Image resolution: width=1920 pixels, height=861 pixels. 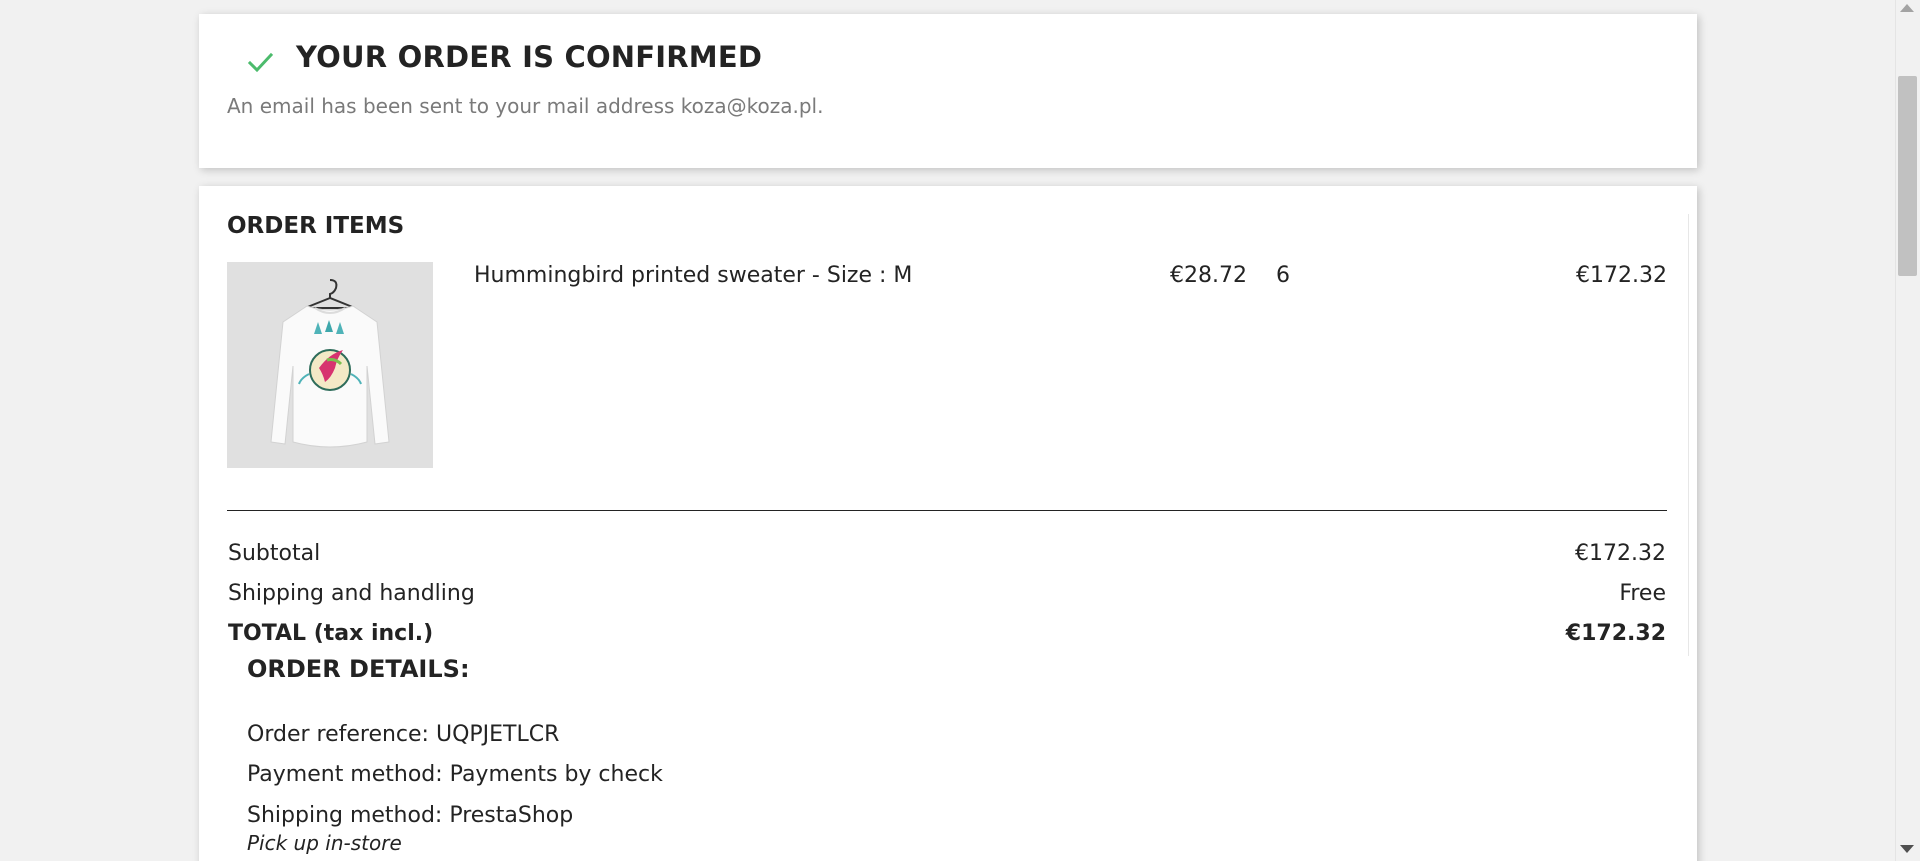 What do you see at coordinates (1208, 275) in the screenshot?
I see `product-unit-price: €28.72` at bounding box center [1208, 275].